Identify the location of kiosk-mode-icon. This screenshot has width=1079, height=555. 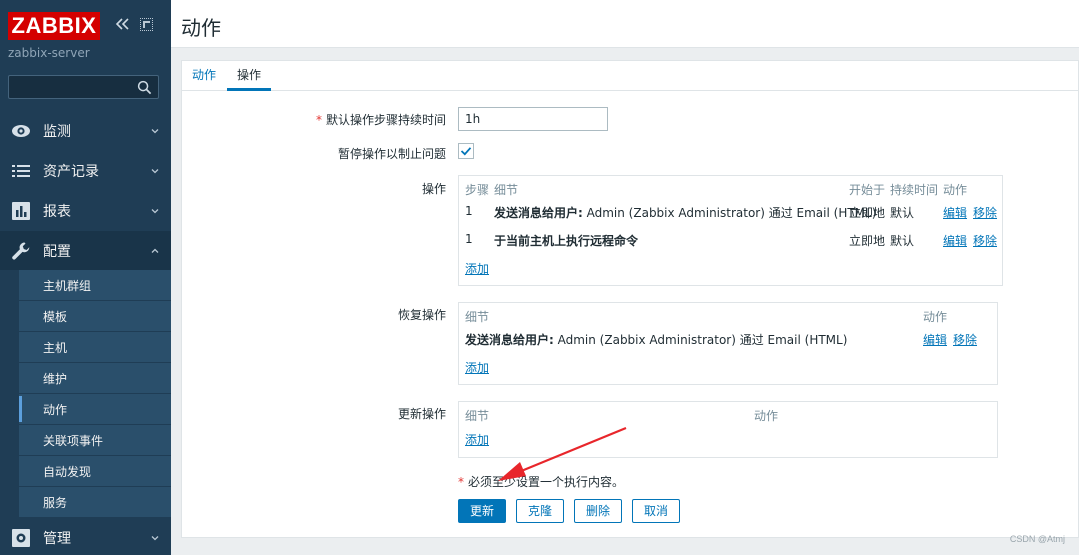
(146, 24).